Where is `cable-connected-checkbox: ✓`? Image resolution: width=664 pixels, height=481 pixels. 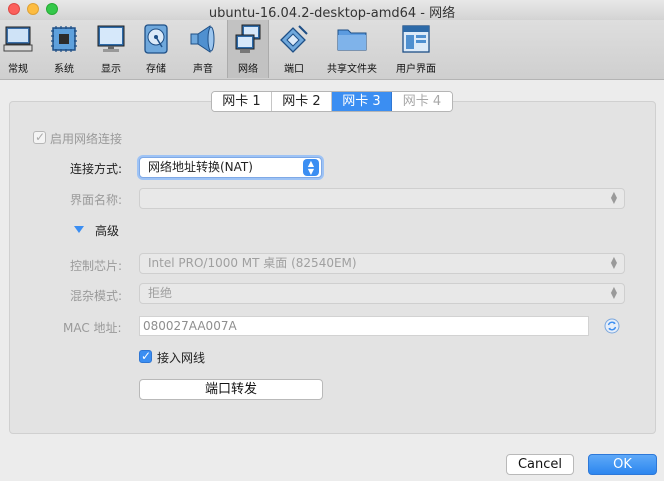
cable-connected-checkbox: ✓ is located at coordinates (145, 356).